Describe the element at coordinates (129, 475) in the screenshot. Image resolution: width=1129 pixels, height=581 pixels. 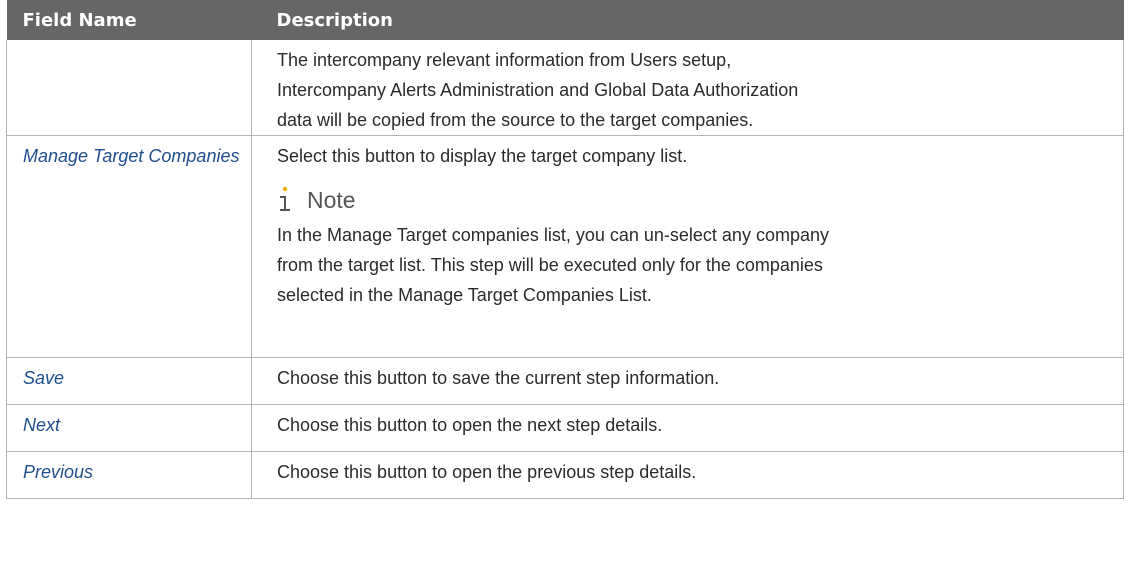
I see `field-cell: Previous` at that location.